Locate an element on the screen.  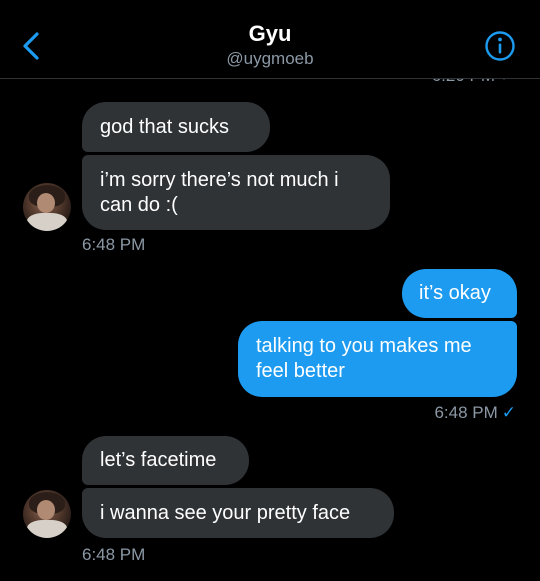
info-button is located at coordinates (500, 46).